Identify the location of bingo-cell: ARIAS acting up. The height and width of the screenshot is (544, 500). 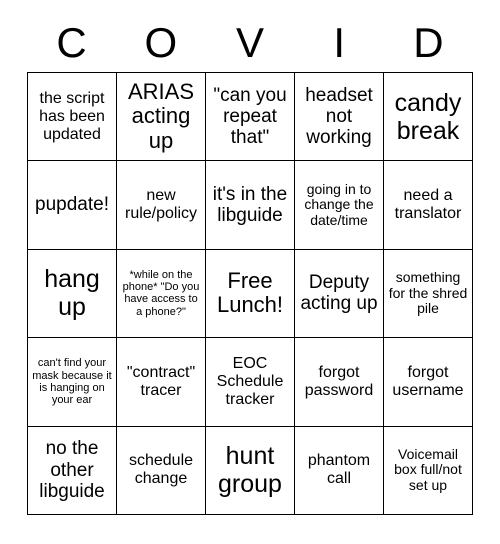
(161, 117).